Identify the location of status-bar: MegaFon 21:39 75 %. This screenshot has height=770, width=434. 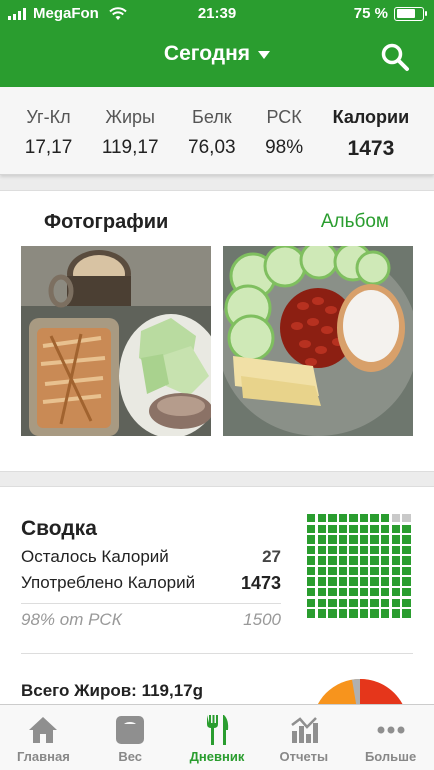
(217, 15).